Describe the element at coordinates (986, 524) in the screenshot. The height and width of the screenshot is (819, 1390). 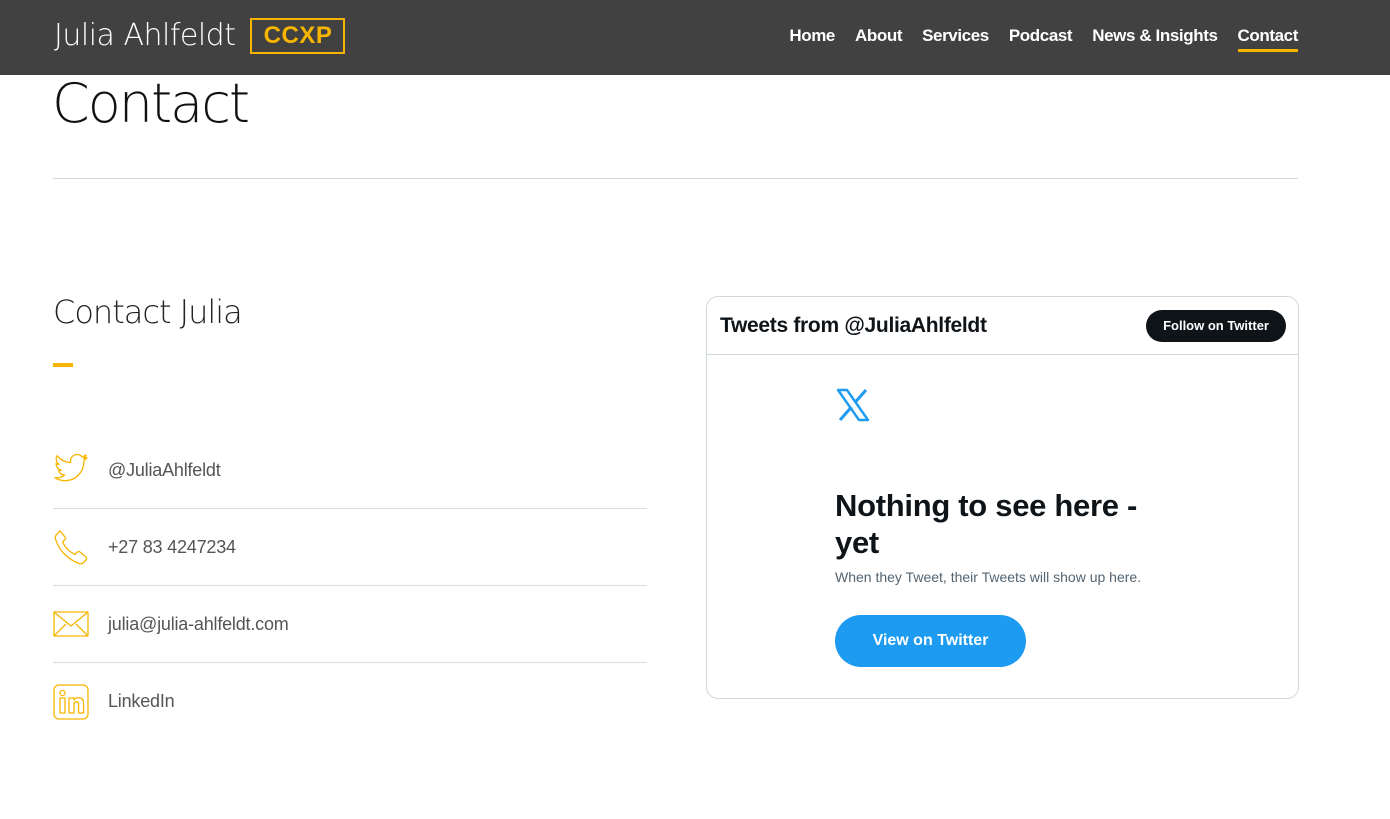
I see `empty-state-title: Nothing to see here - yet` at that location.